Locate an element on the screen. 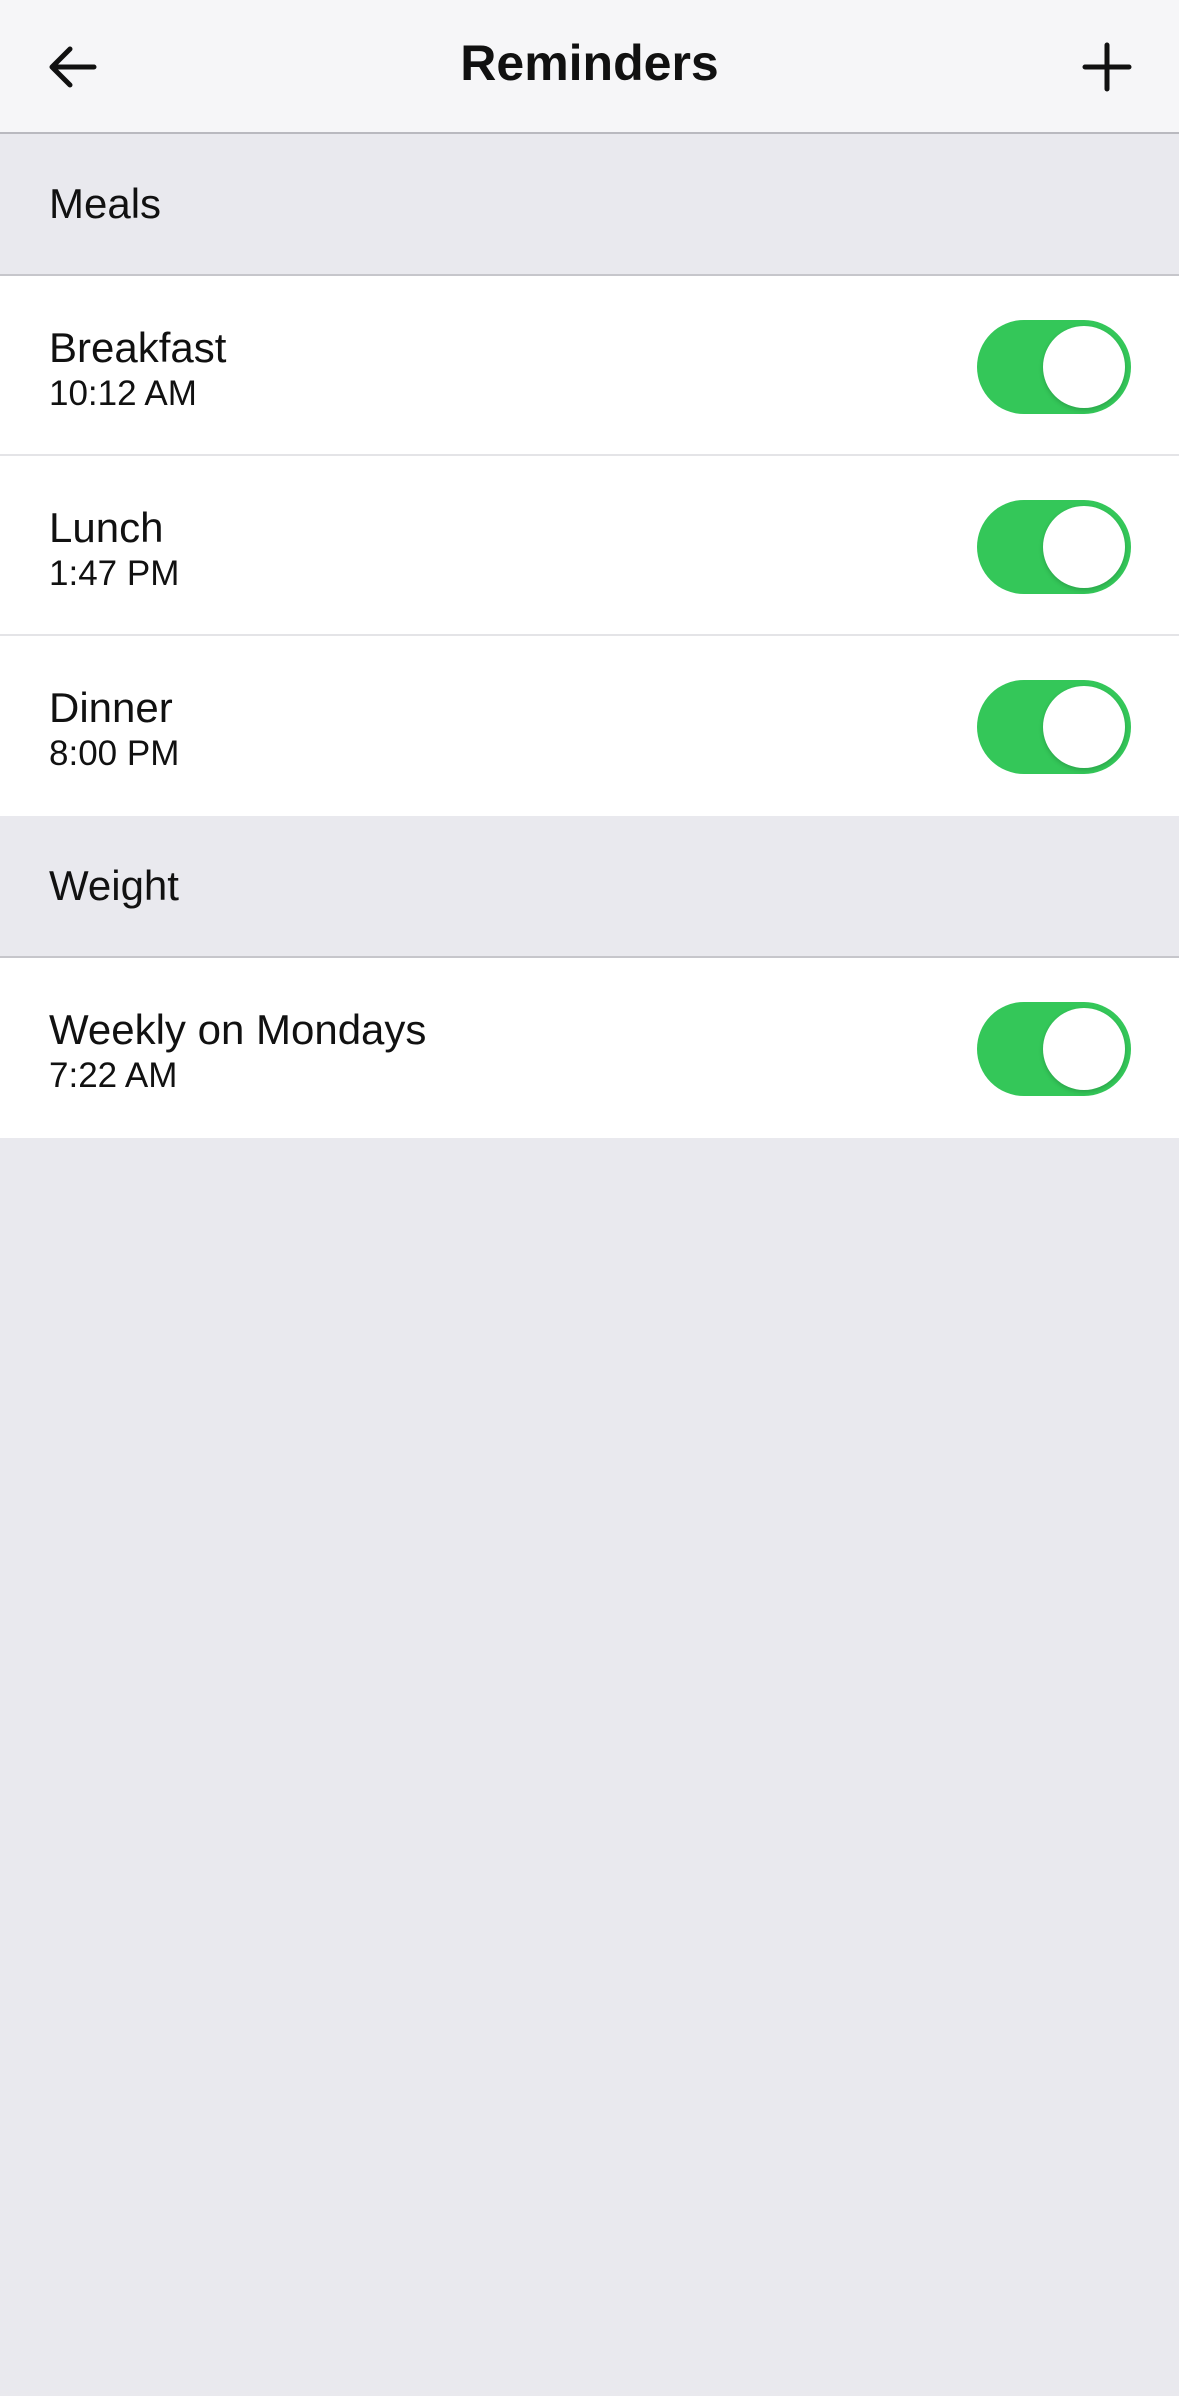 The height and width of the screenshot is (2396, 1179). reminder-row-breakfast: Breakfast 10:12 AM is located at coordinates (589, 366).